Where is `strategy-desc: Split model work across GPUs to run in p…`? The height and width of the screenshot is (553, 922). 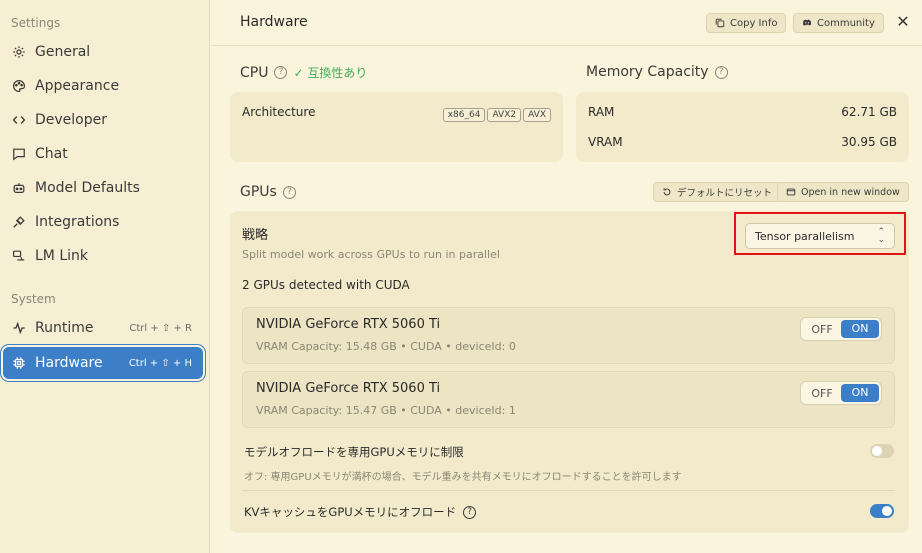 strategy-desc: Split model work across GPUs to run in p… is located at coordinates (371, 254).